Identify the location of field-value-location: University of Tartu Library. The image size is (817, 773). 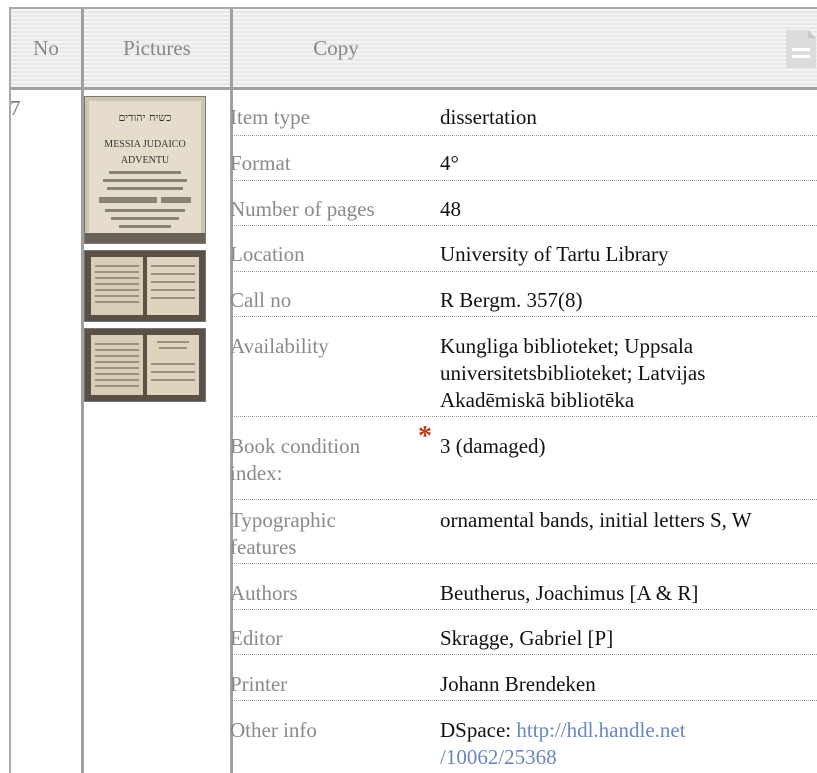
(554, 254).